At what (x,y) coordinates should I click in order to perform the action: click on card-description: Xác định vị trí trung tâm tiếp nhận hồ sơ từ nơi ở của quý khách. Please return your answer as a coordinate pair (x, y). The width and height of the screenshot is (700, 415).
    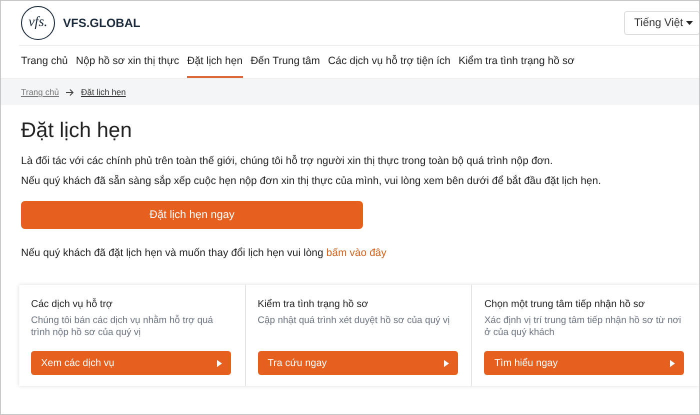
    Looking at the image, I should click on (583, 327).